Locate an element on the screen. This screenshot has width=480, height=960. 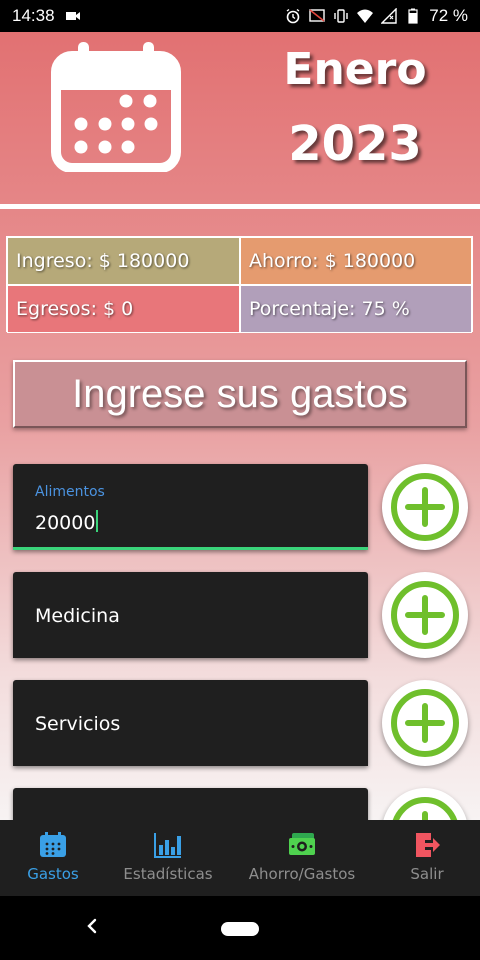
medicine-expense-field: Medicina is located at coordinates (190, 615).